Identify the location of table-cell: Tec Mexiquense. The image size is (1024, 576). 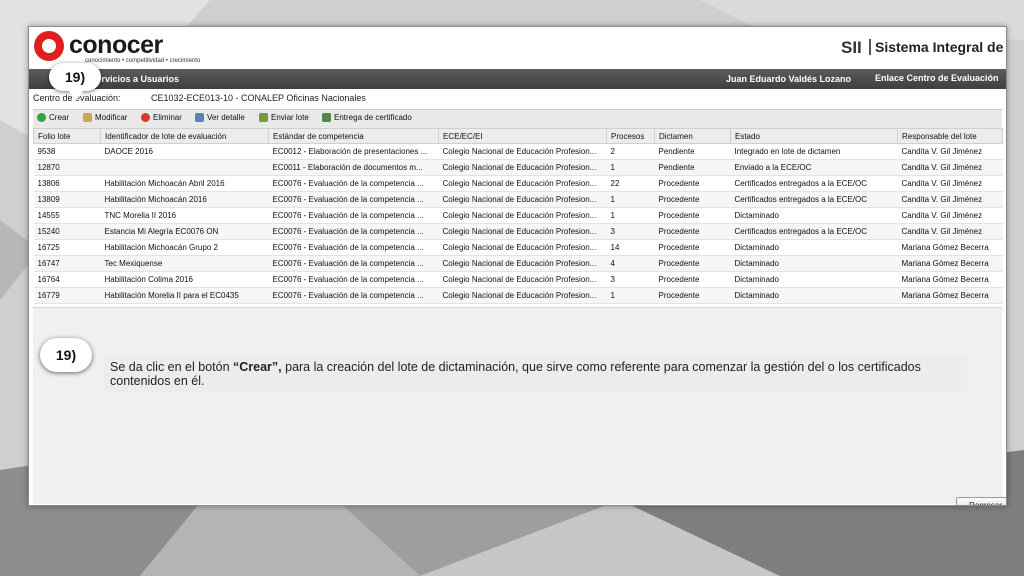
(184, 263).